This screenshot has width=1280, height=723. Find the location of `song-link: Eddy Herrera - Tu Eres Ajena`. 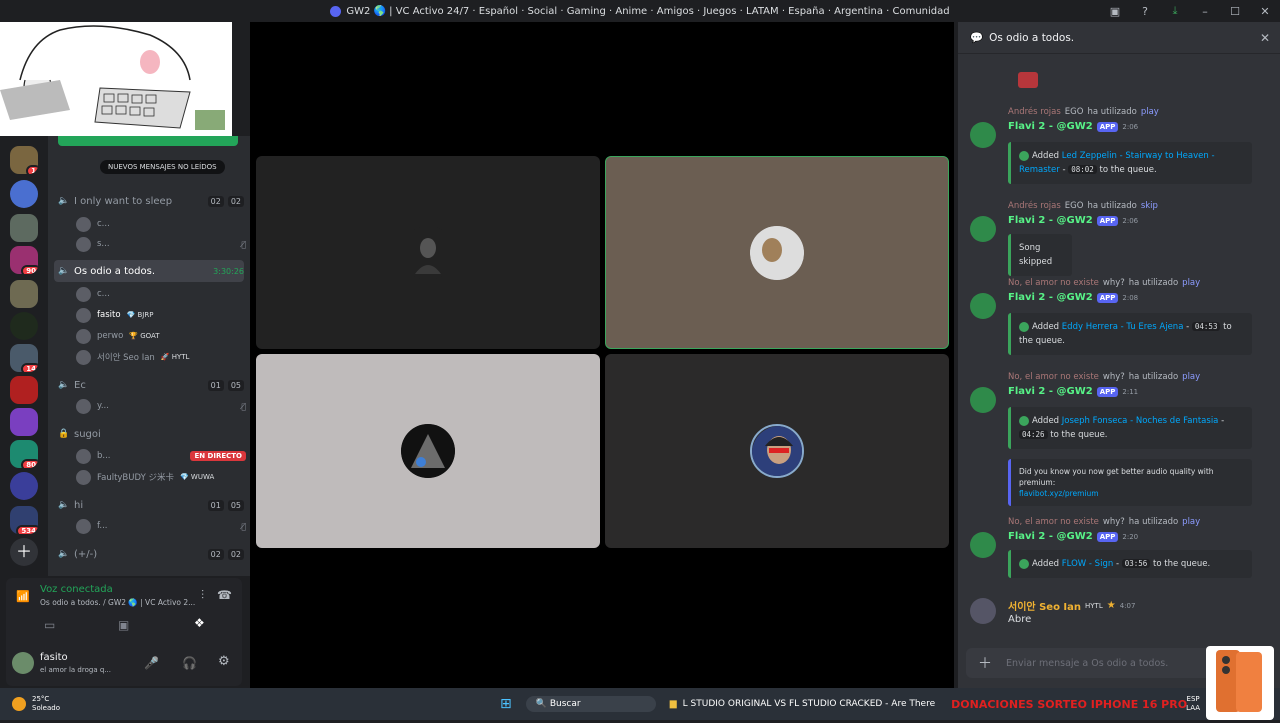

song-link: Eddy Herrera - Tu Eres Ajena is located at coordinates (1123, 327).